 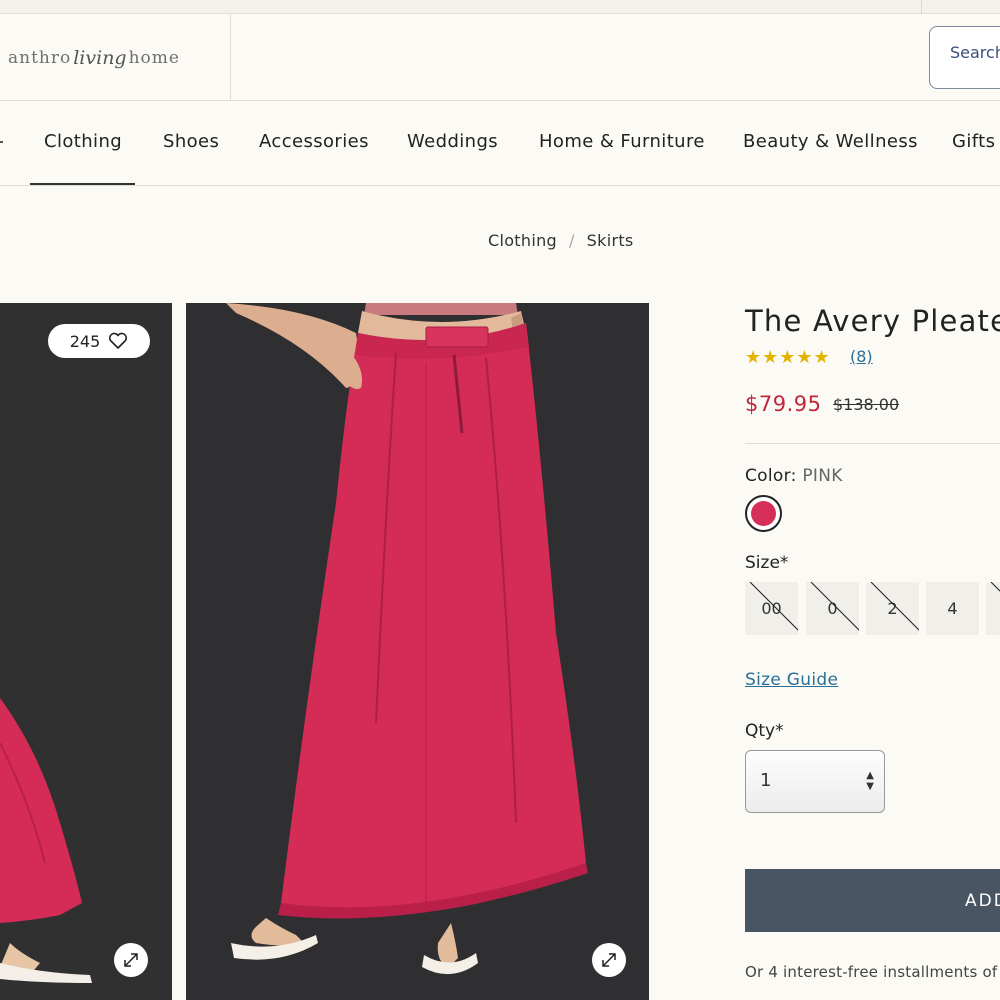 What do you see at coordinates (815, 781) in the screenshot?
I see `qty-select: 1 ▲ ▼` at bounding box center [815, 781].